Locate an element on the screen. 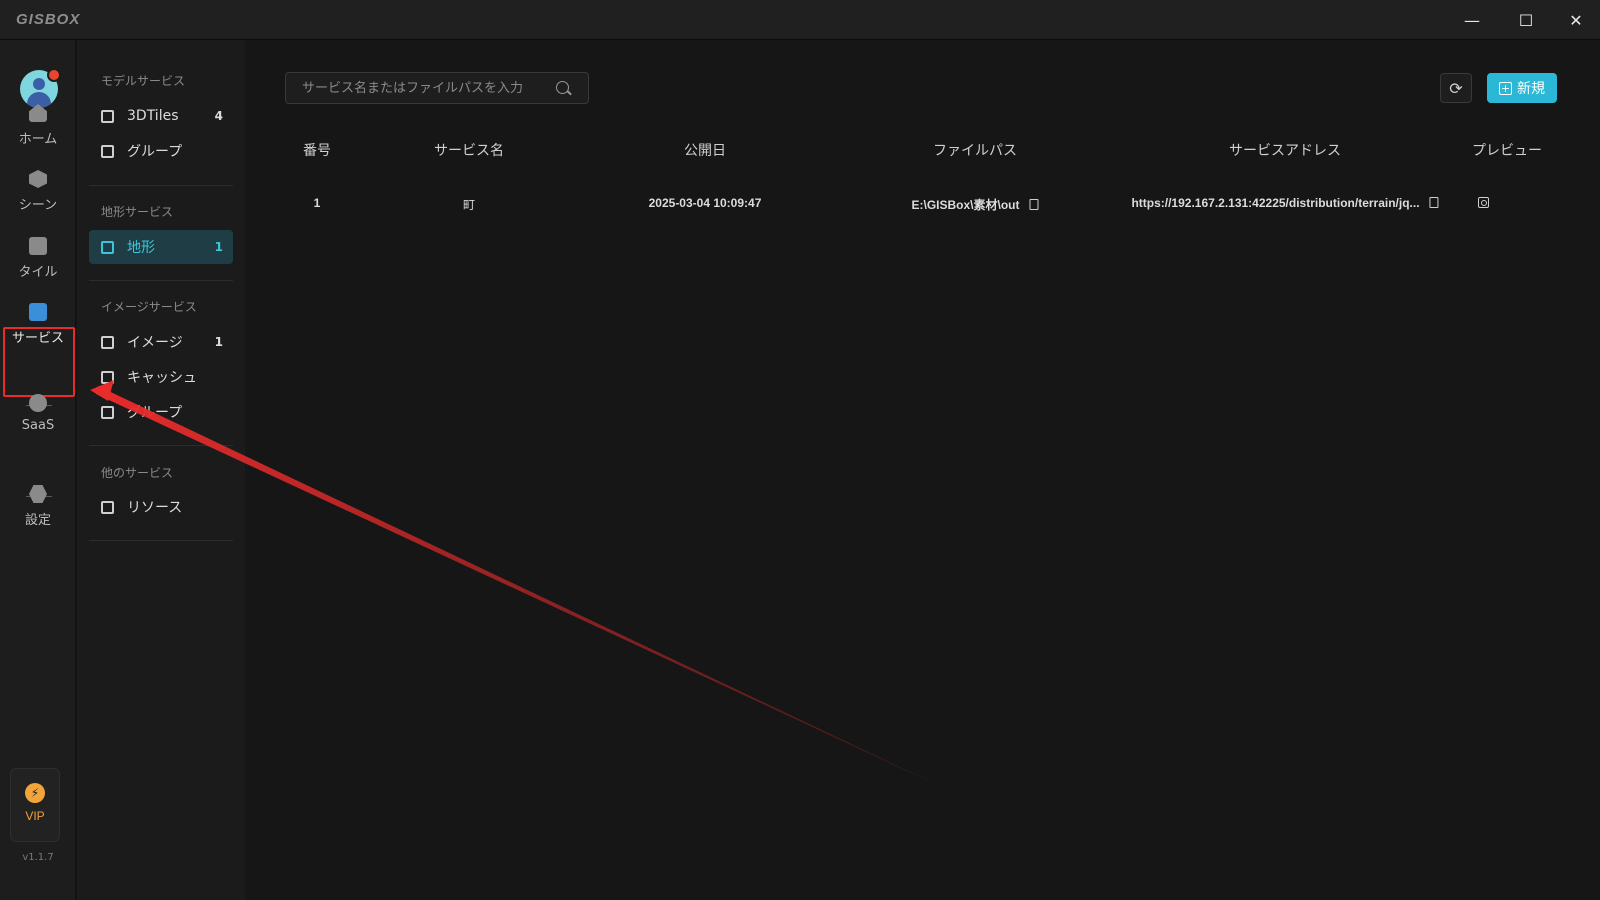 This screenshot has width=1600, height=900. gear-icon is located at coordinates (38, 494).